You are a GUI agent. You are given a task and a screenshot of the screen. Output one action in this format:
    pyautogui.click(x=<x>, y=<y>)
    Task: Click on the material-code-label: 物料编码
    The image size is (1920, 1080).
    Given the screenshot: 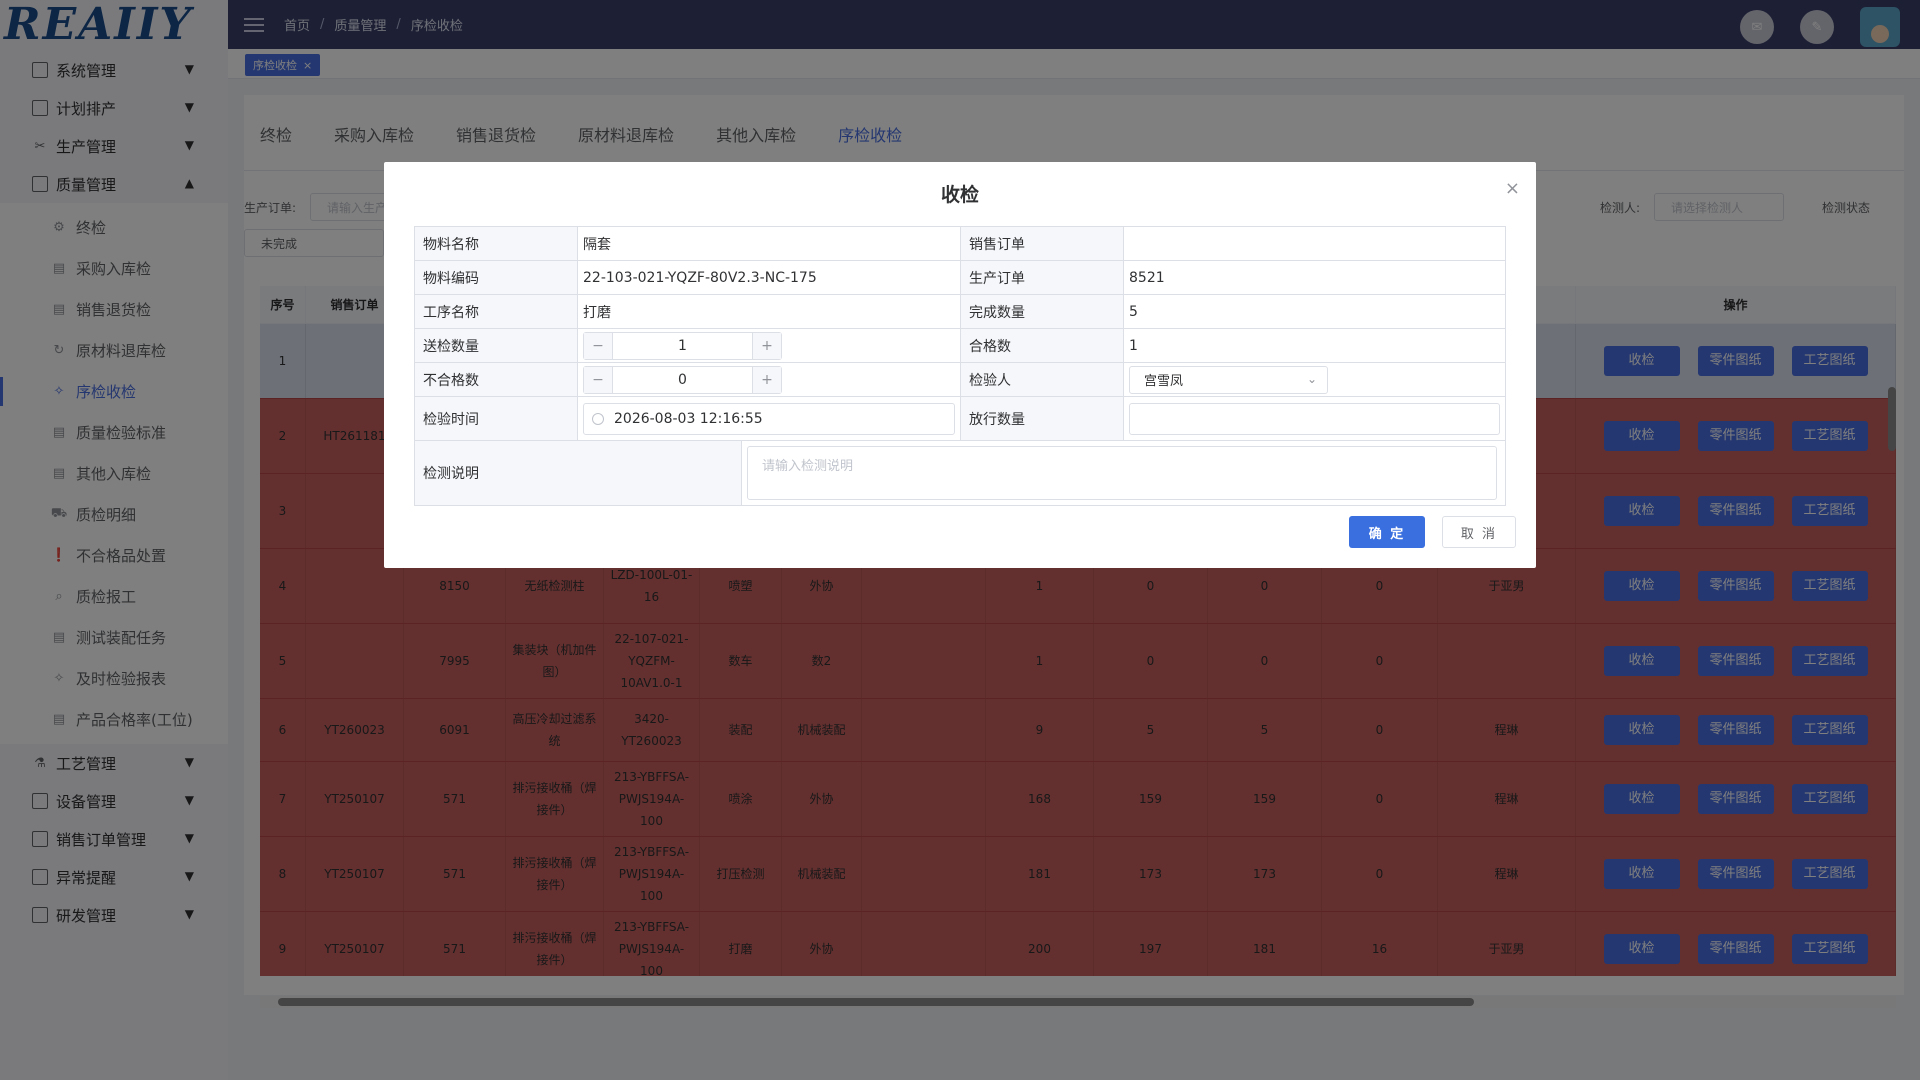 What is the action you would take?
    pyautogui.click(x=496, y=277)
    